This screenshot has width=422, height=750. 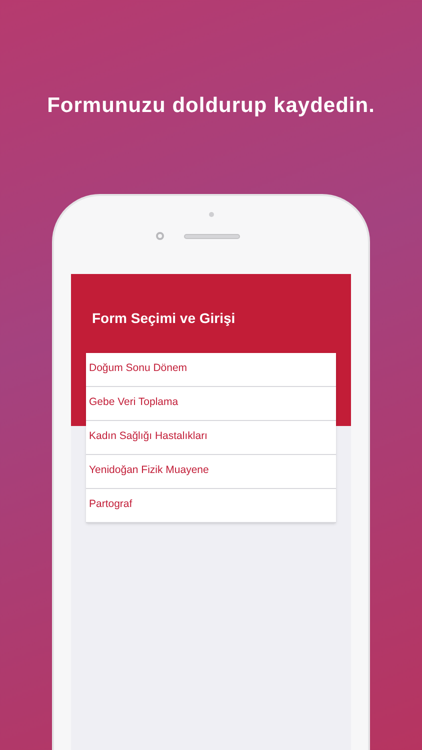 What do you see at coordinates (211, 106) in the screenshot?
I see `headline: Formunuzu doldurup kaydedin.` at bounding box center [211, 106].